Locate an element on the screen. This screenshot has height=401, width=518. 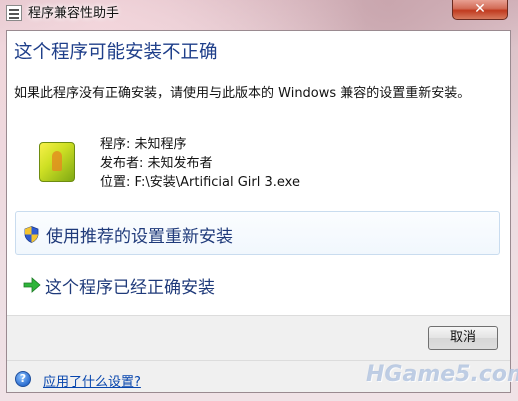
program-name: 程序: 未知程序 is located at coordinates (143, 144).